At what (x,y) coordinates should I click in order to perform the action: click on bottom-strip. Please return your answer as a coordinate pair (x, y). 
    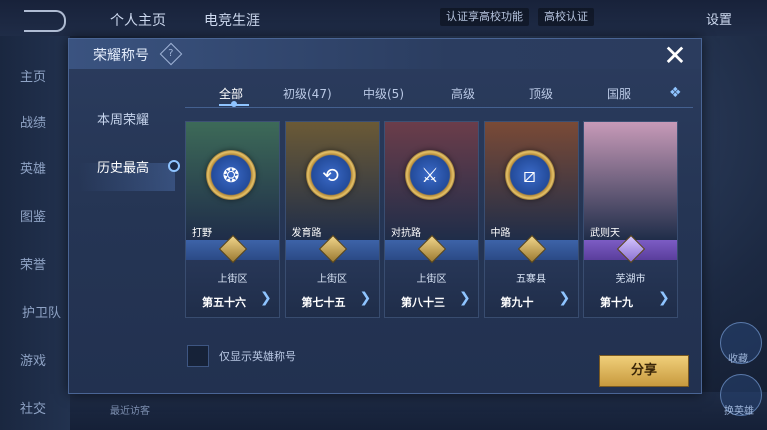
    Looking at the image, I should click on (418, 411).